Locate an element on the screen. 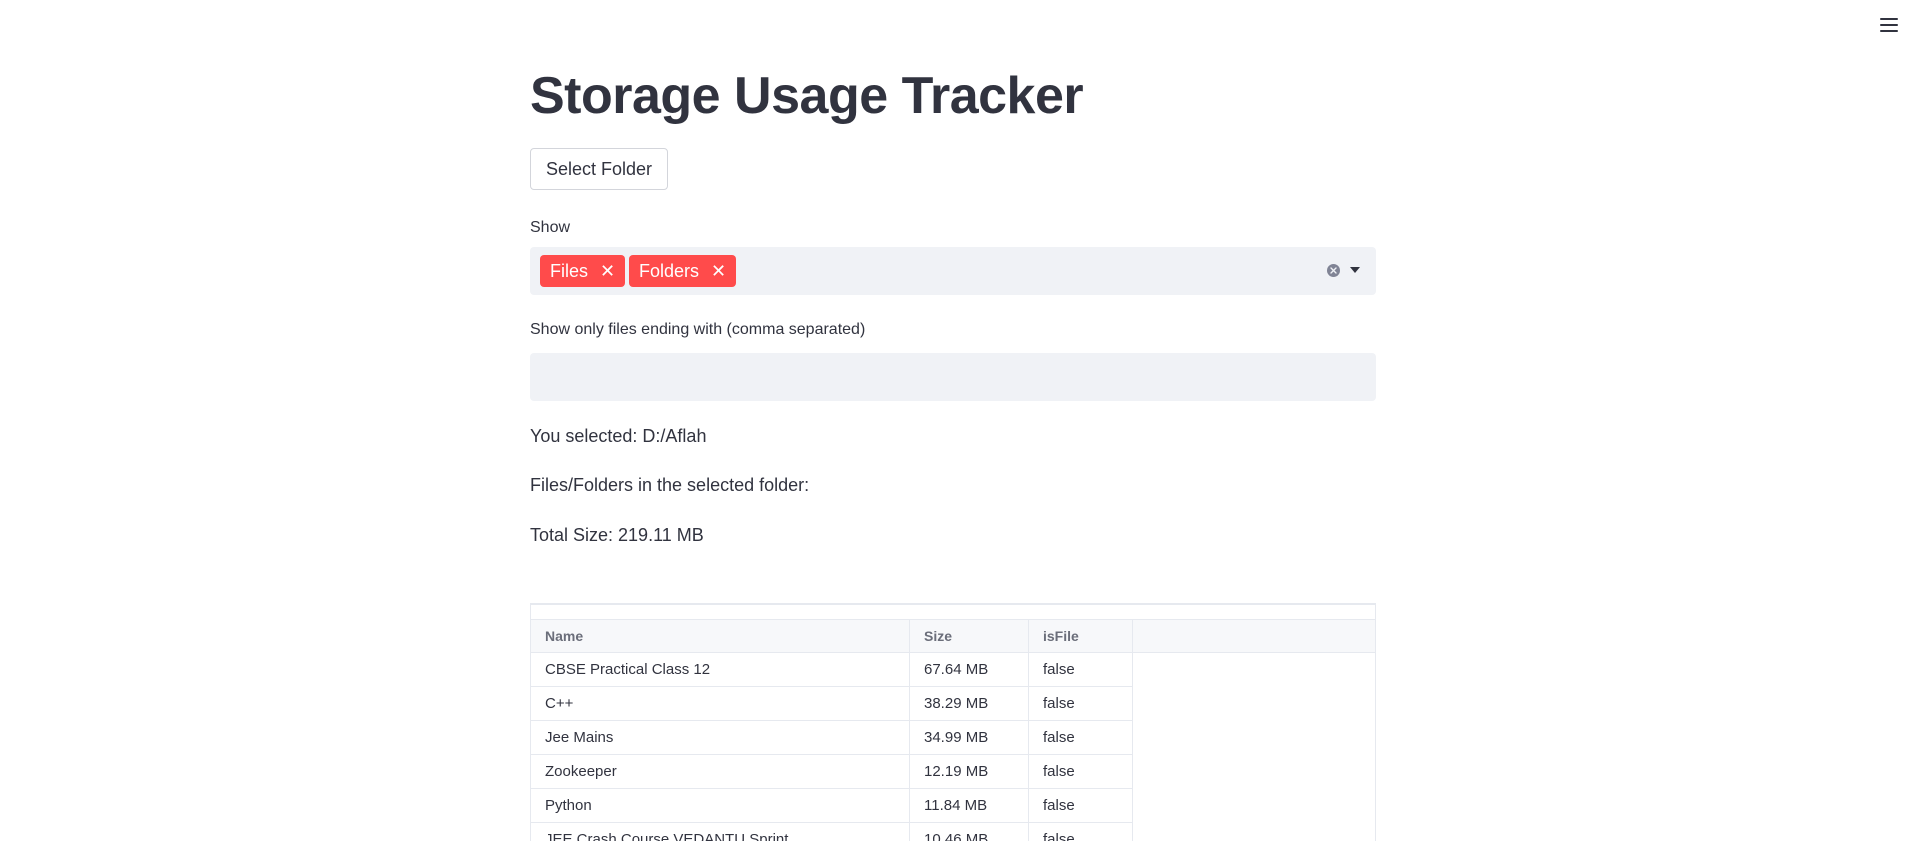 The width and height of the screenshot is (1915, 841). table-row: CBSE Practical Class 12 67.64 MB false is located at coordinates (832, 669).